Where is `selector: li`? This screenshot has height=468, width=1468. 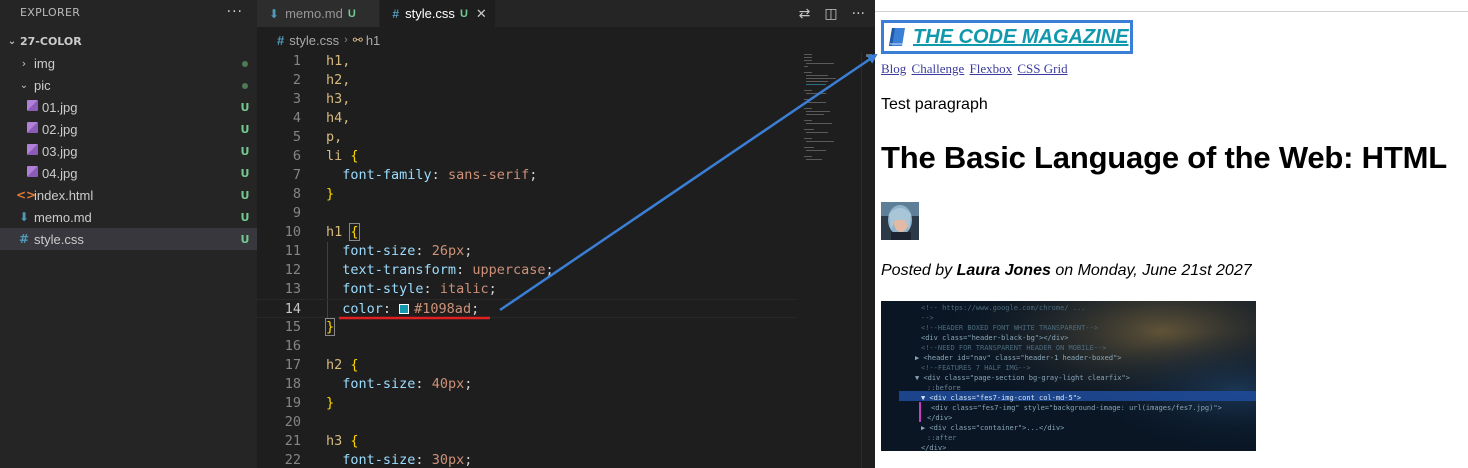 selector: li is located at coordinates (334, 156).